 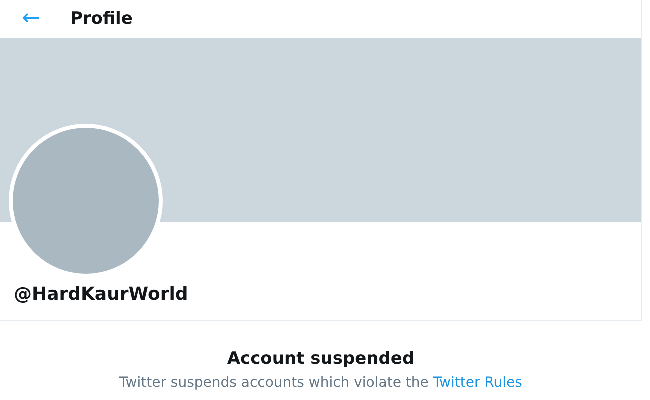 I want to click on back-button: ←, so click(x=31, y=19).